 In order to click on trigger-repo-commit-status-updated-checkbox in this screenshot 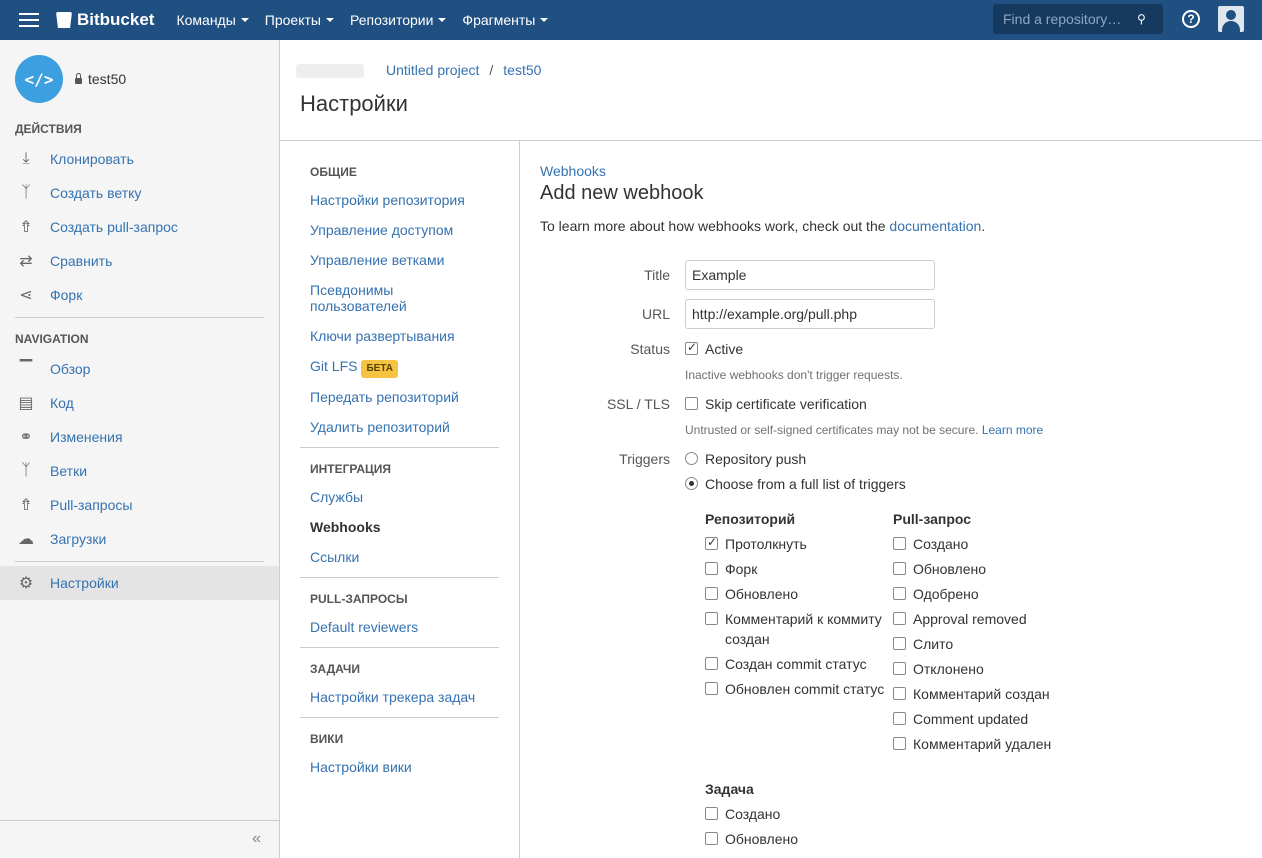, I will do `click(711, 688)`.